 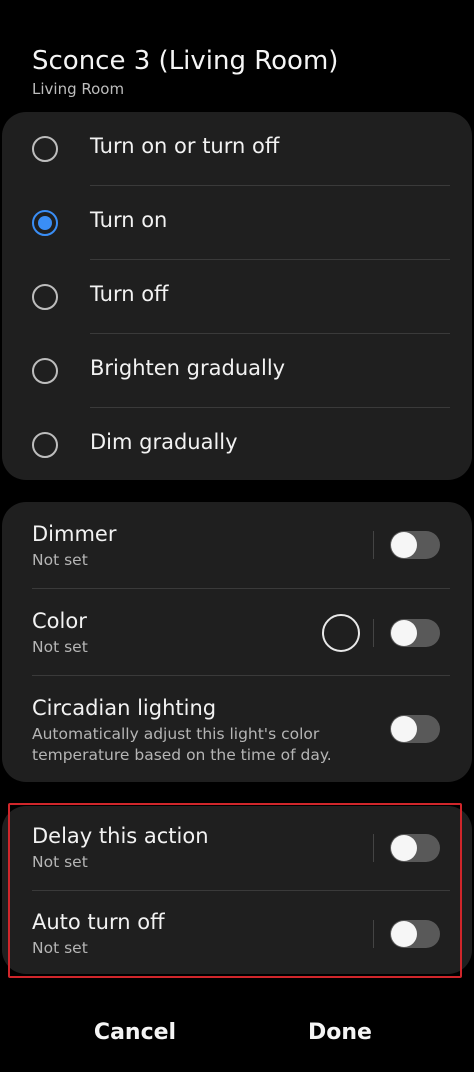 I want to click on option-label: Dim gradually, so click(x=164, y=442).